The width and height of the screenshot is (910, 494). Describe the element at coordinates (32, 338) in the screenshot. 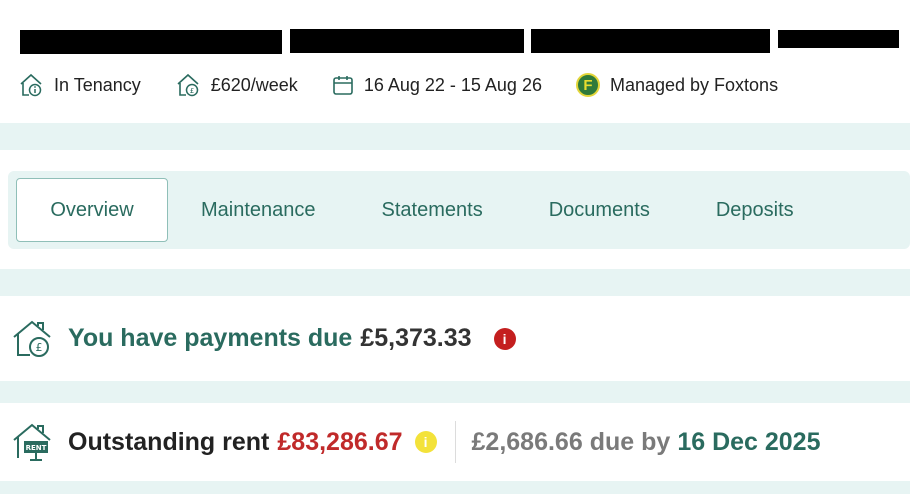

I see `house-payment-icon: £` at that location.